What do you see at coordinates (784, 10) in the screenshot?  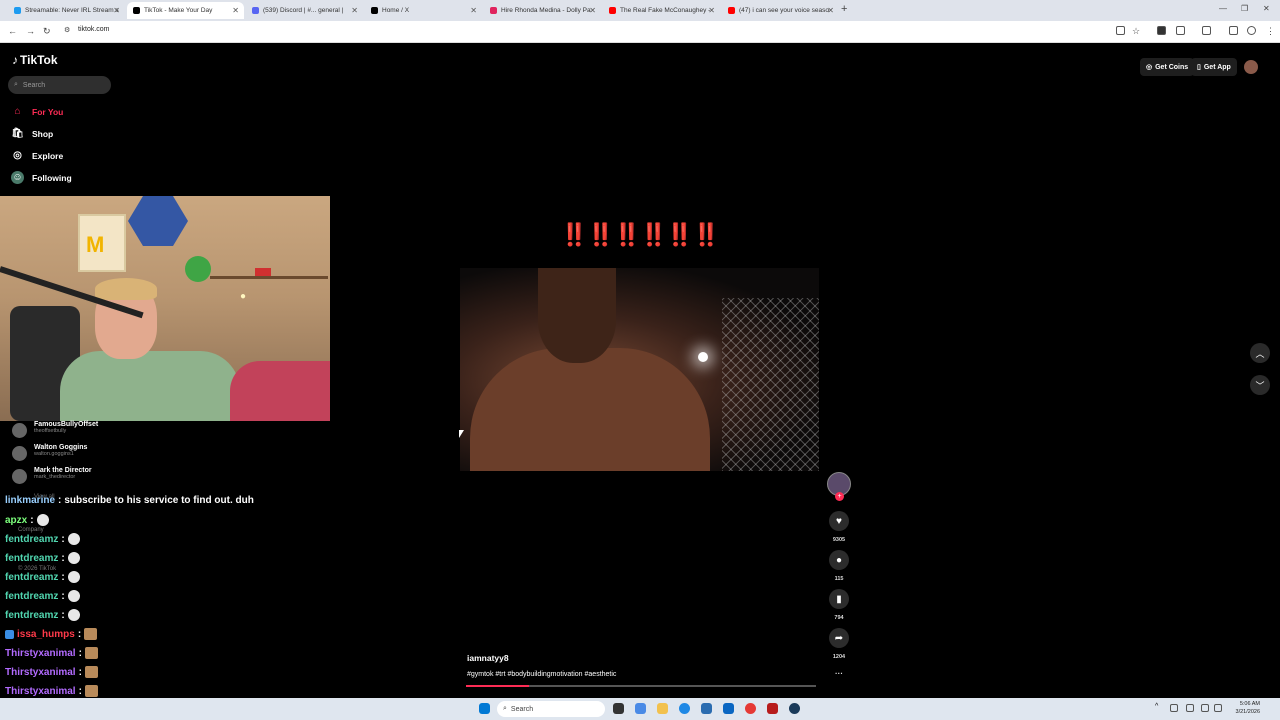 I see `tab-label: (47) i can see your voice seaso` at bounding box center [784, 10].